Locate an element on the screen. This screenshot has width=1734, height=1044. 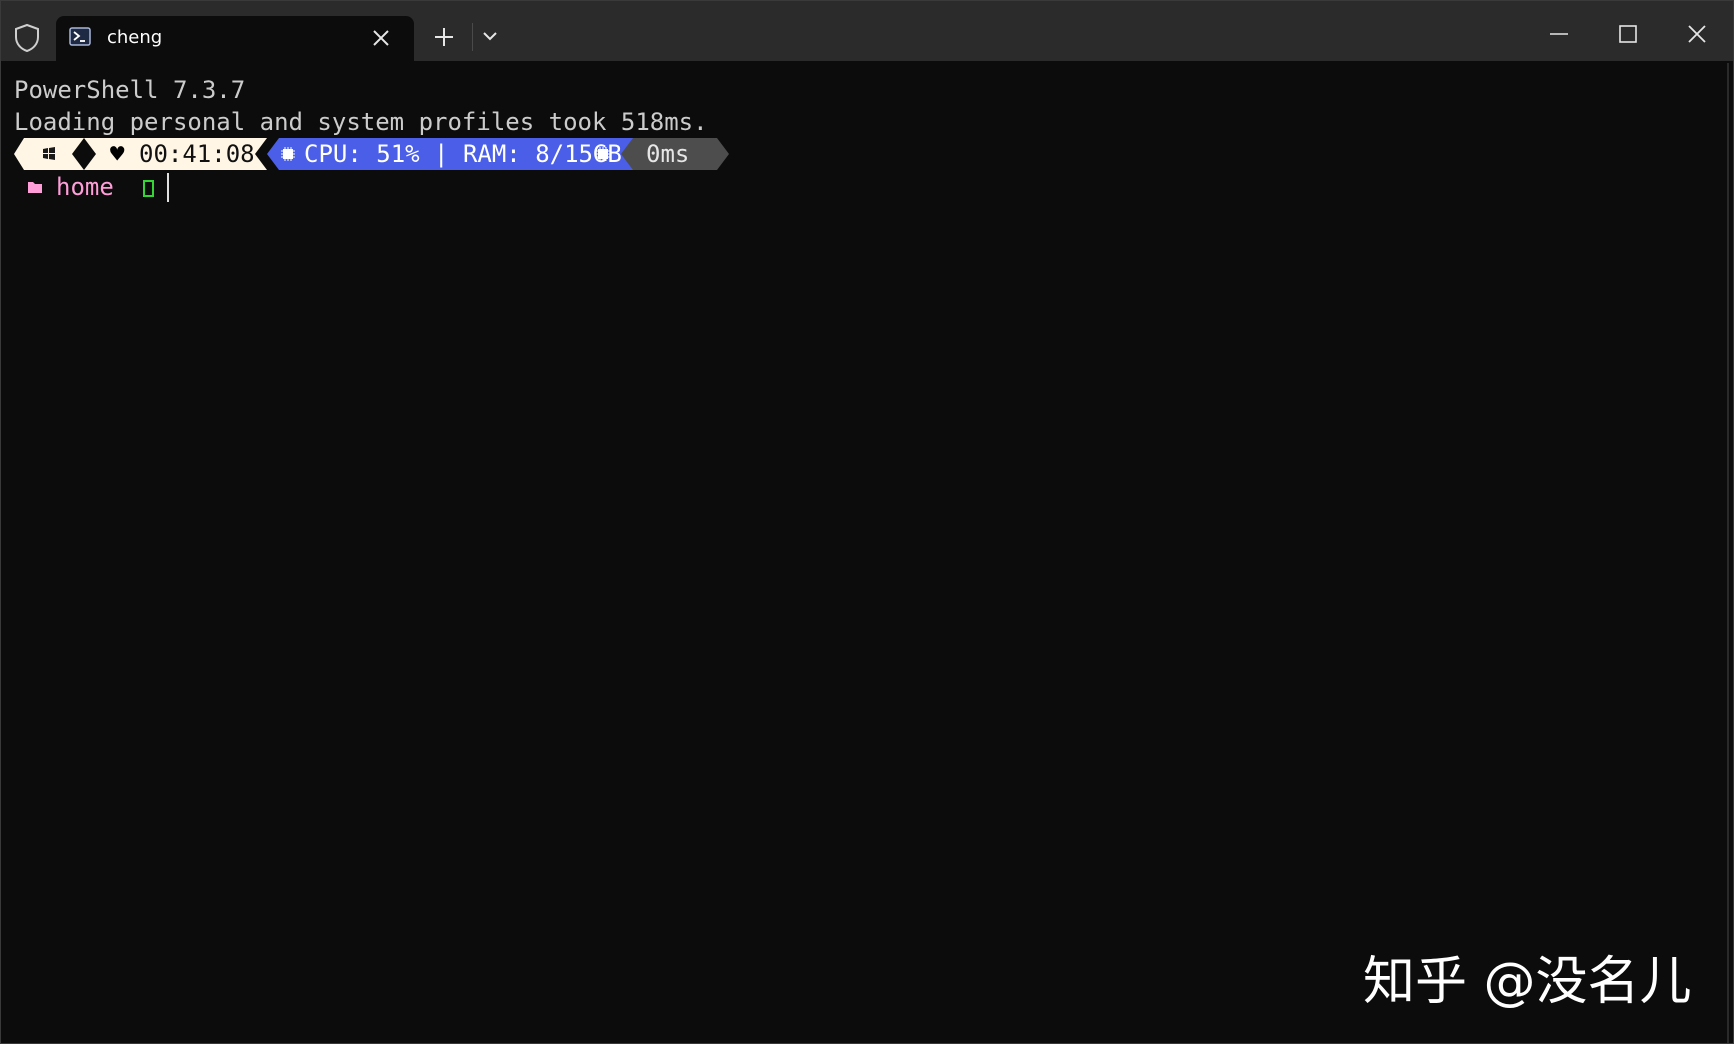
powershell-icon is located at coordinates (80, 36).